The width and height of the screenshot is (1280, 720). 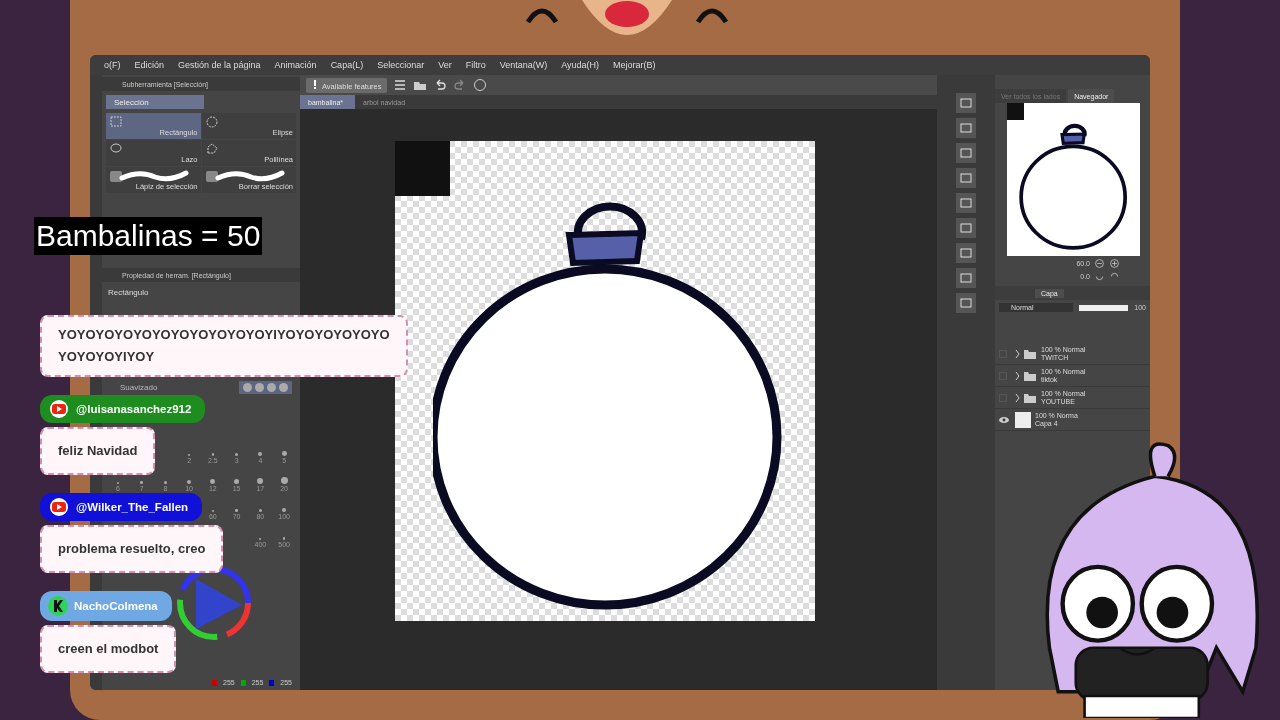 I want to click on menu-item: Animación, so click(x=295, y=65).